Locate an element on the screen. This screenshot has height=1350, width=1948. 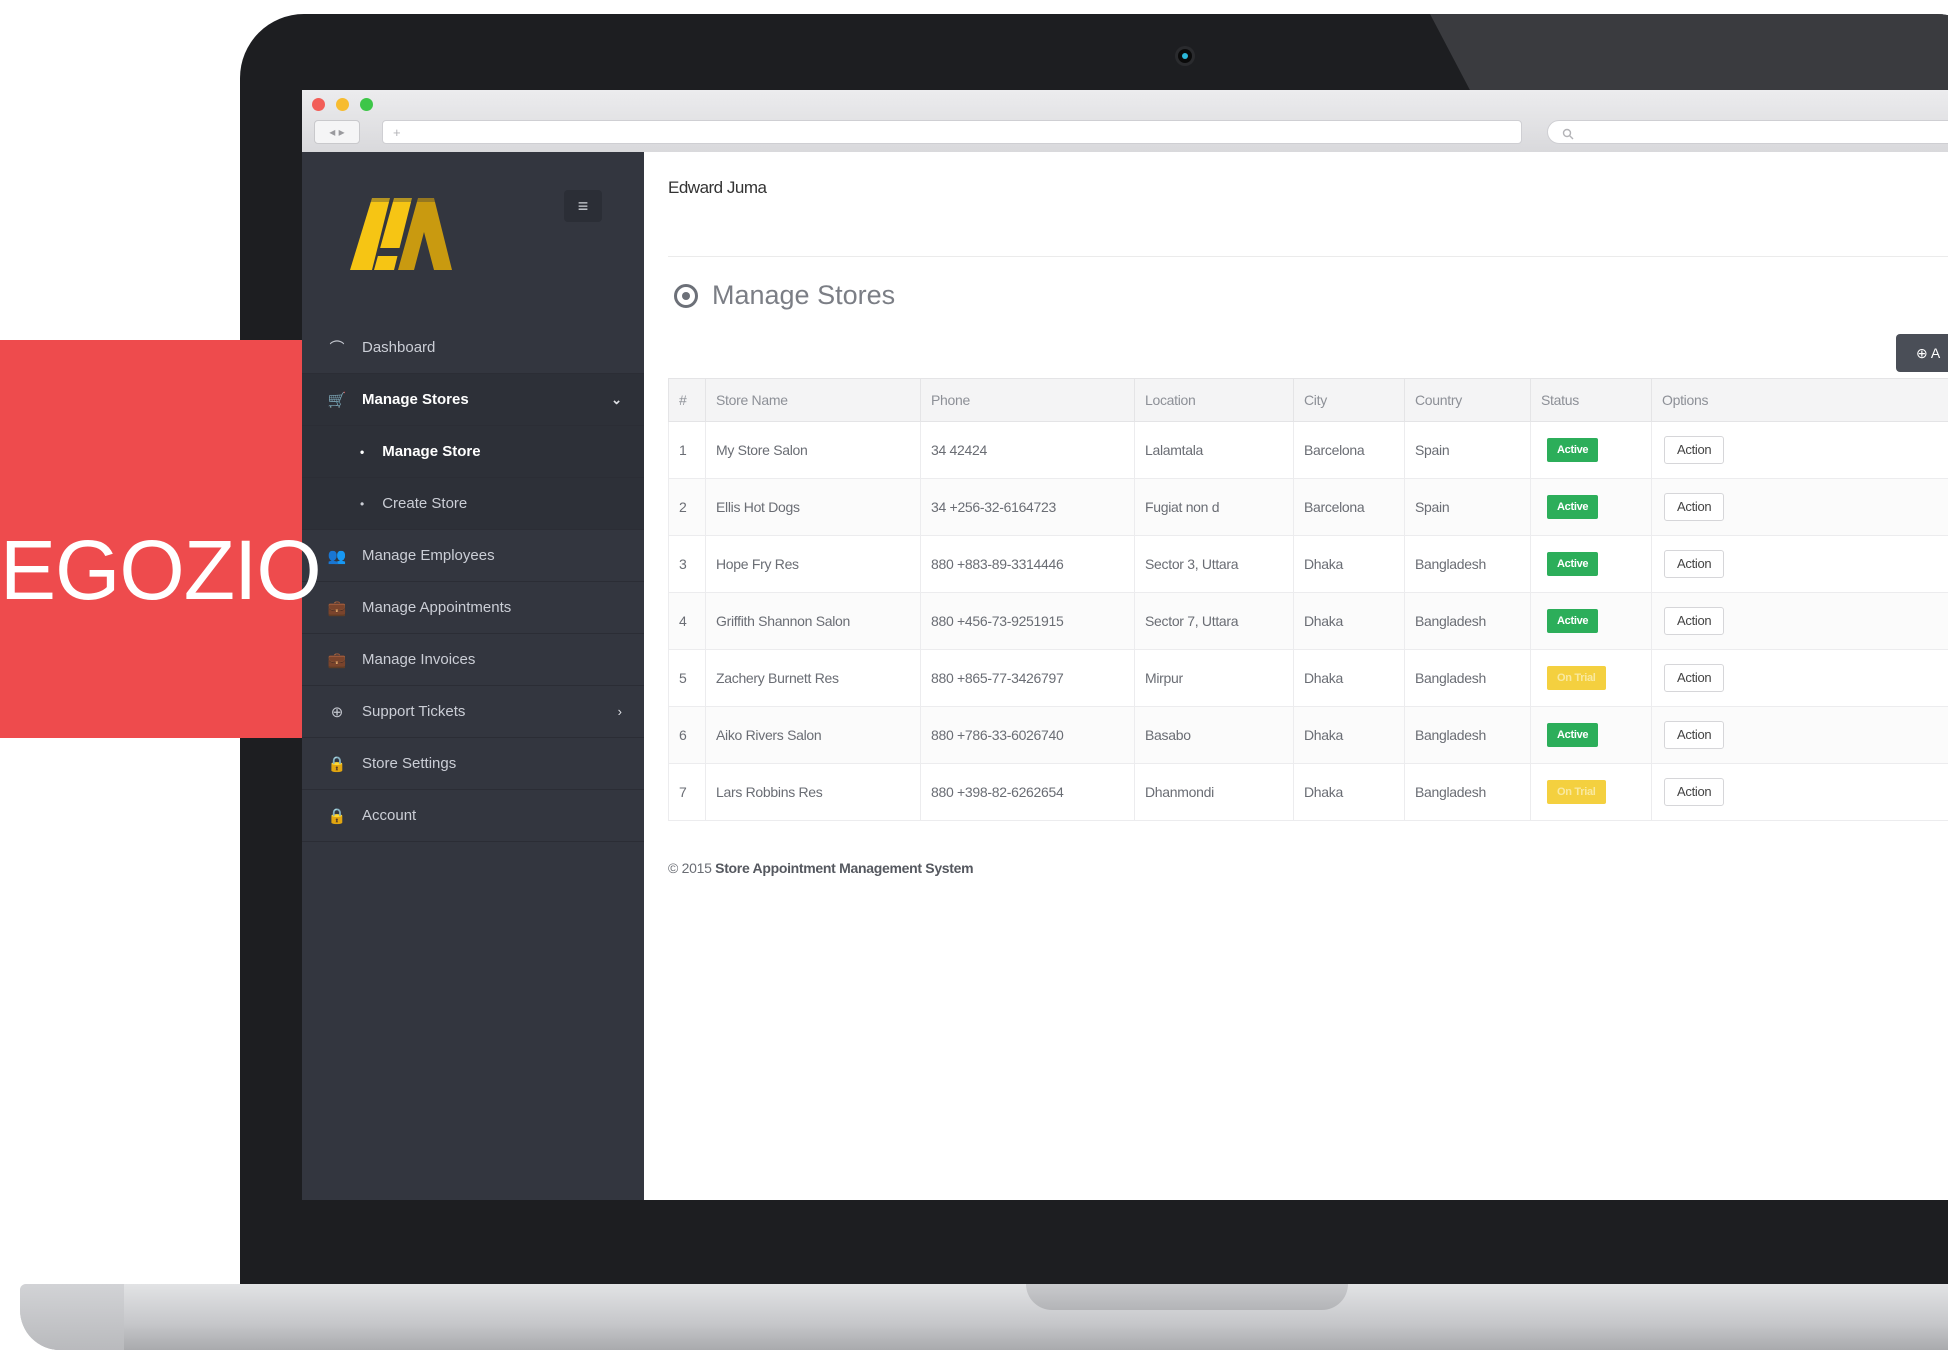
column-header: # is located at coordinates (687, 400).